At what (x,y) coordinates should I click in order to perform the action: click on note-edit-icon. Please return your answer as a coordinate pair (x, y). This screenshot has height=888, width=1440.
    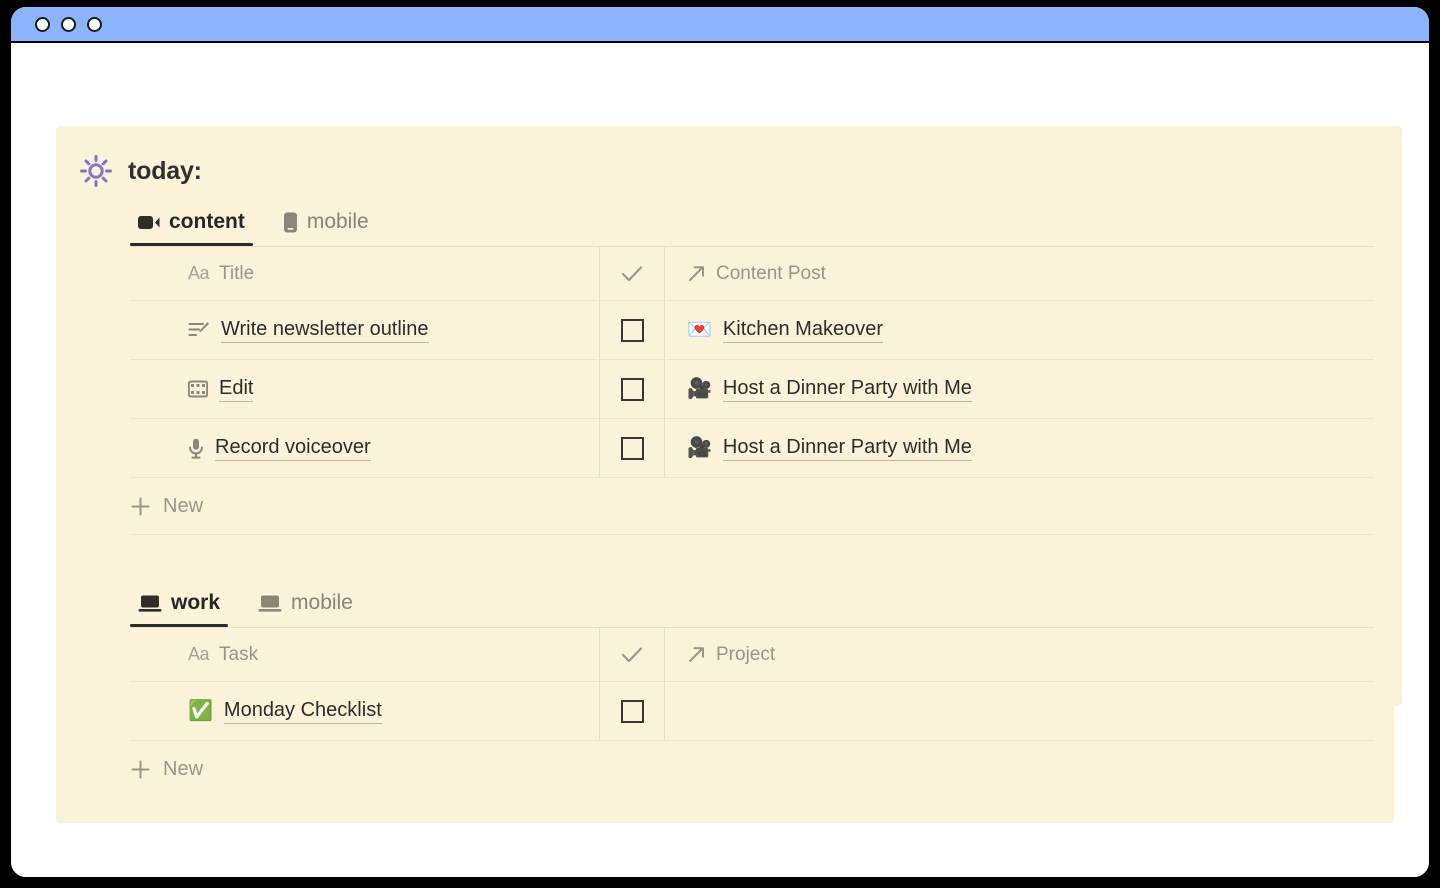
    Looking at the image, I should click on (199, 330).